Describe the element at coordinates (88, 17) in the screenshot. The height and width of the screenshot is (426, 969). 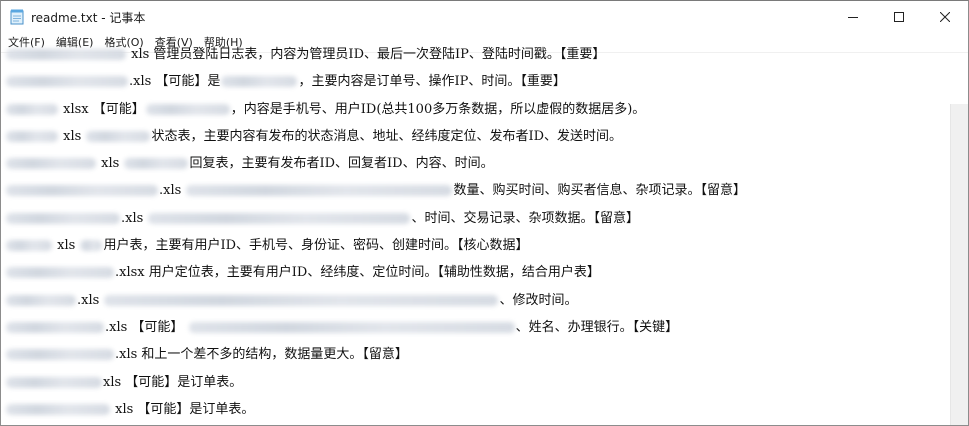
I see `window-title: readme.txt - 记事本` at that location.